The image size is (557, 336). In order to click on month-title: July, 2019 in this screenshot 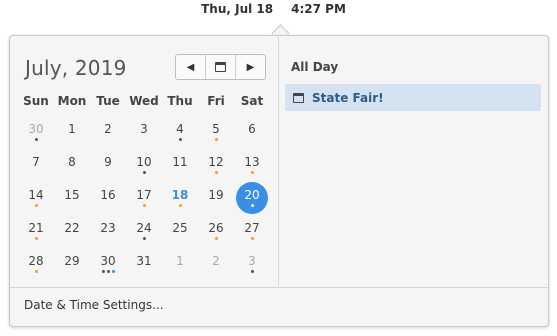, I will do `click(76, 68)`.